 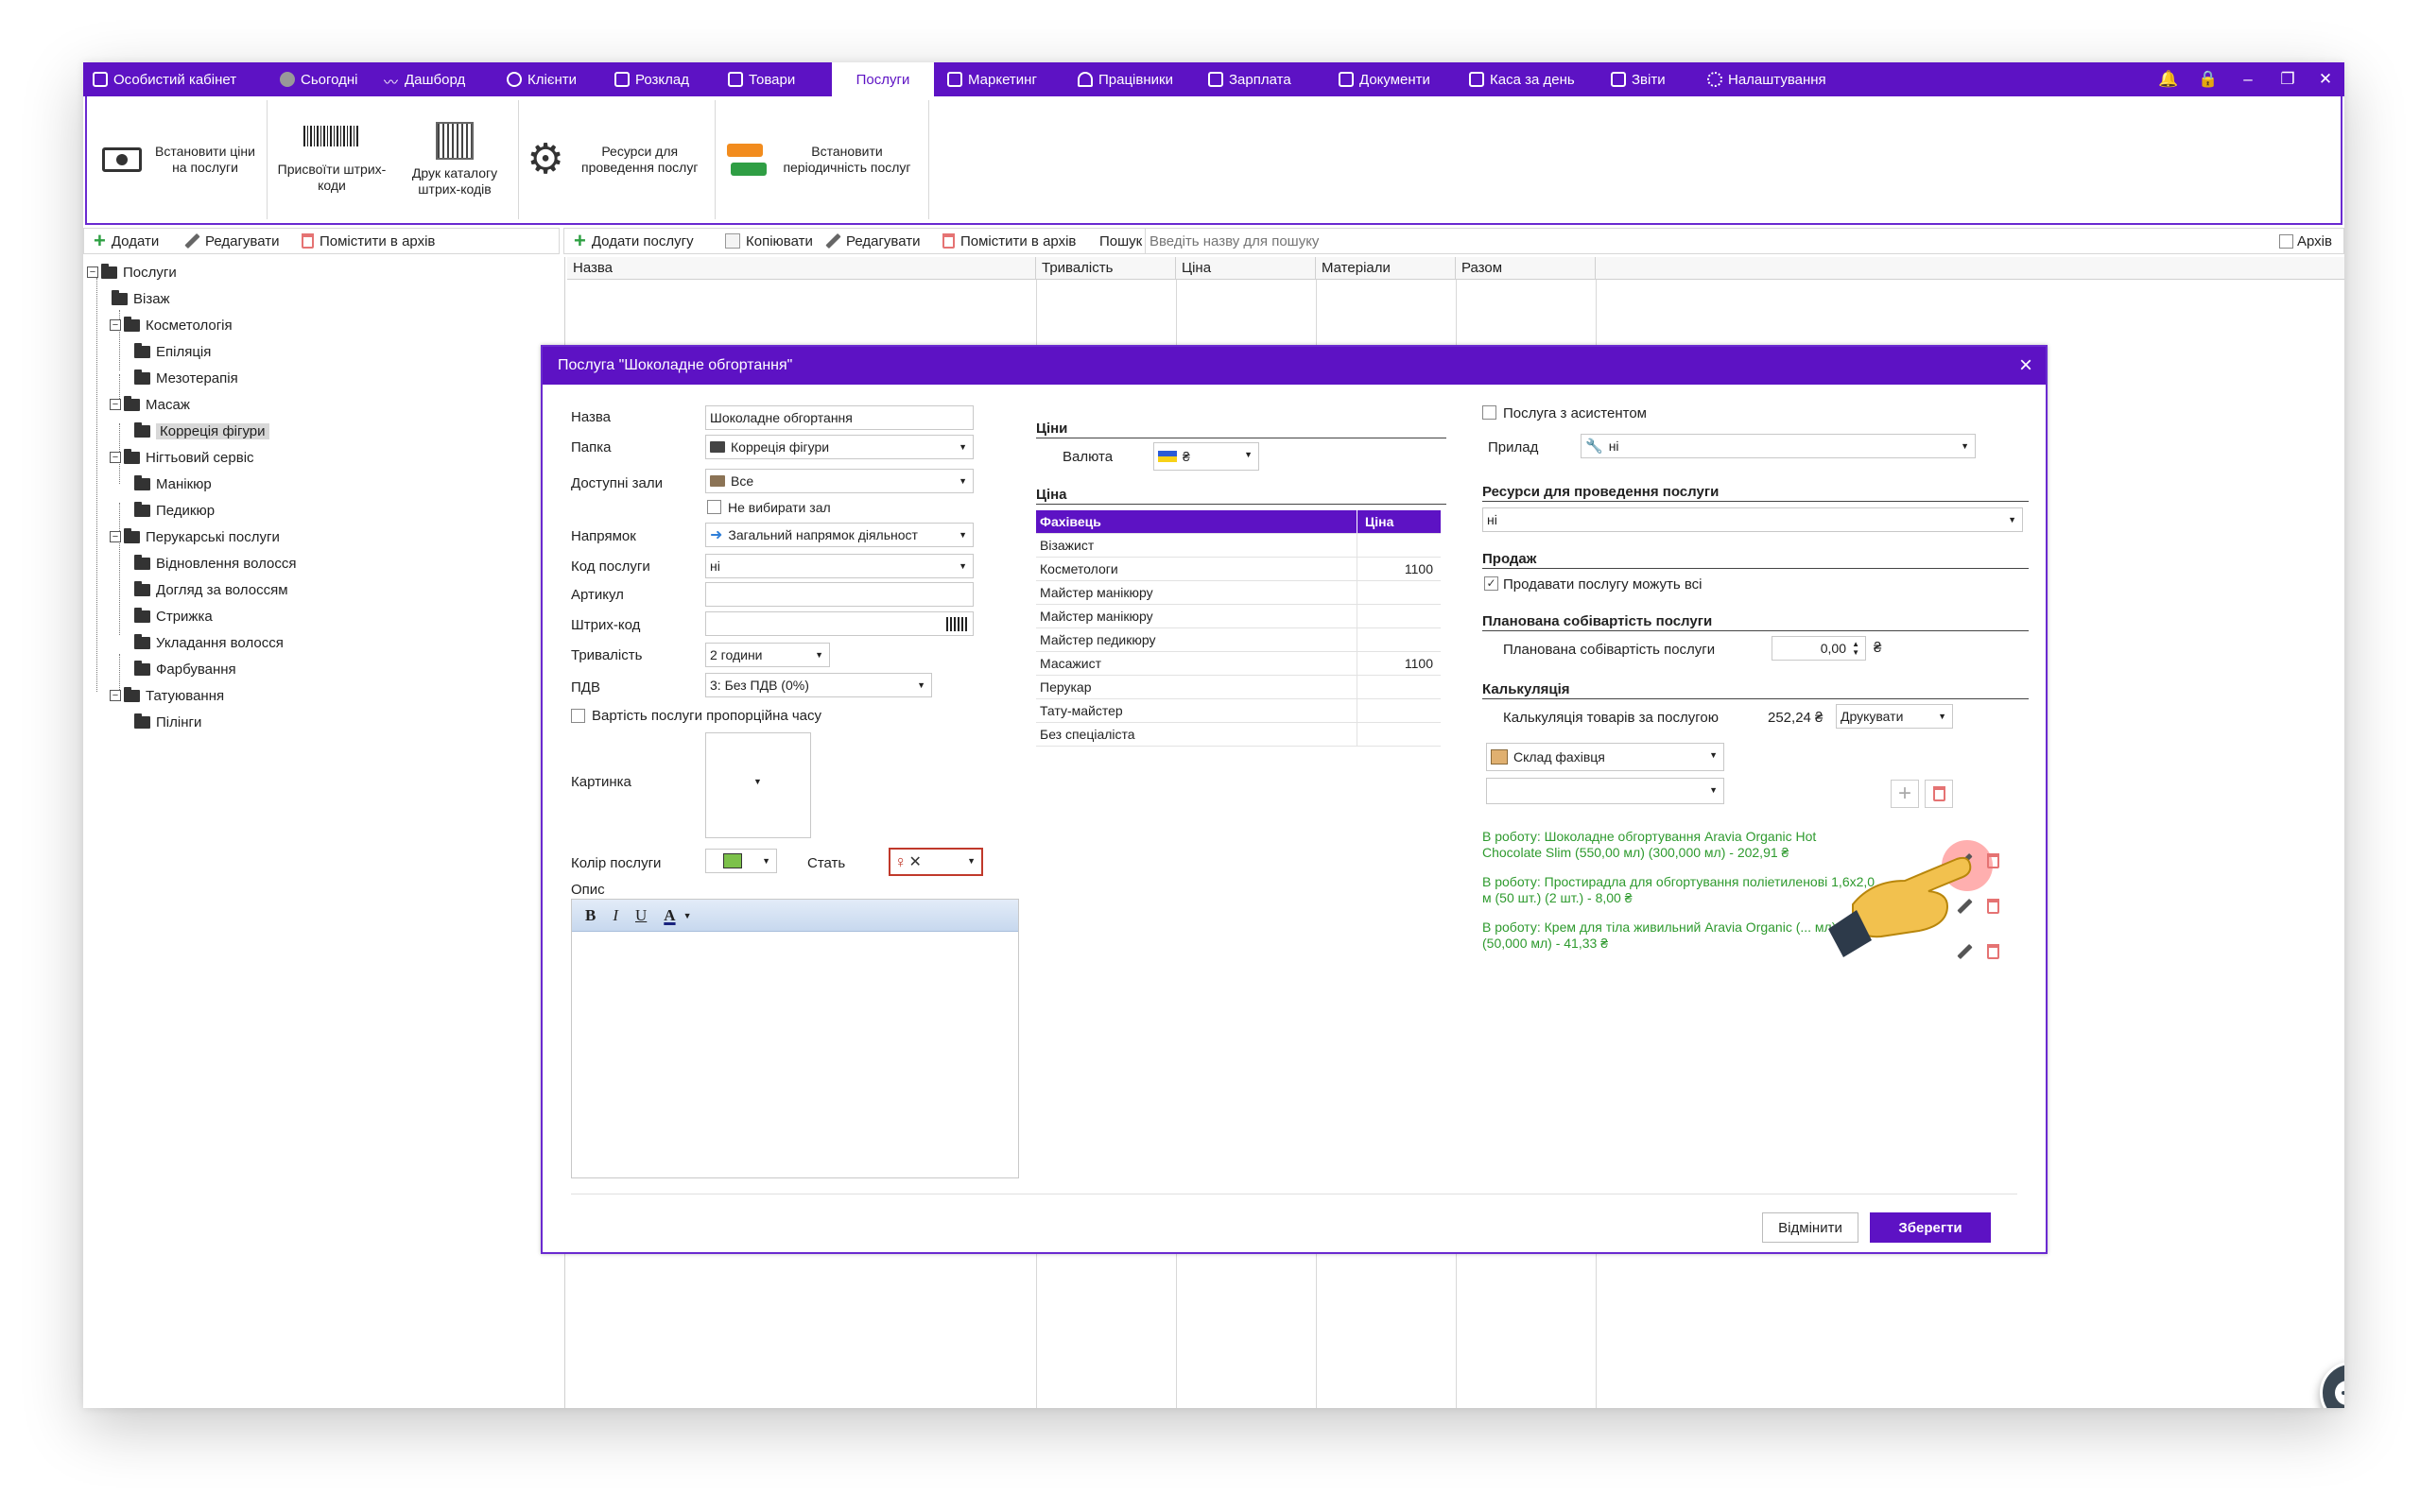 I want to click on stepper-arrows-icon: ▲ ▼, so click(x=1855, y=648).